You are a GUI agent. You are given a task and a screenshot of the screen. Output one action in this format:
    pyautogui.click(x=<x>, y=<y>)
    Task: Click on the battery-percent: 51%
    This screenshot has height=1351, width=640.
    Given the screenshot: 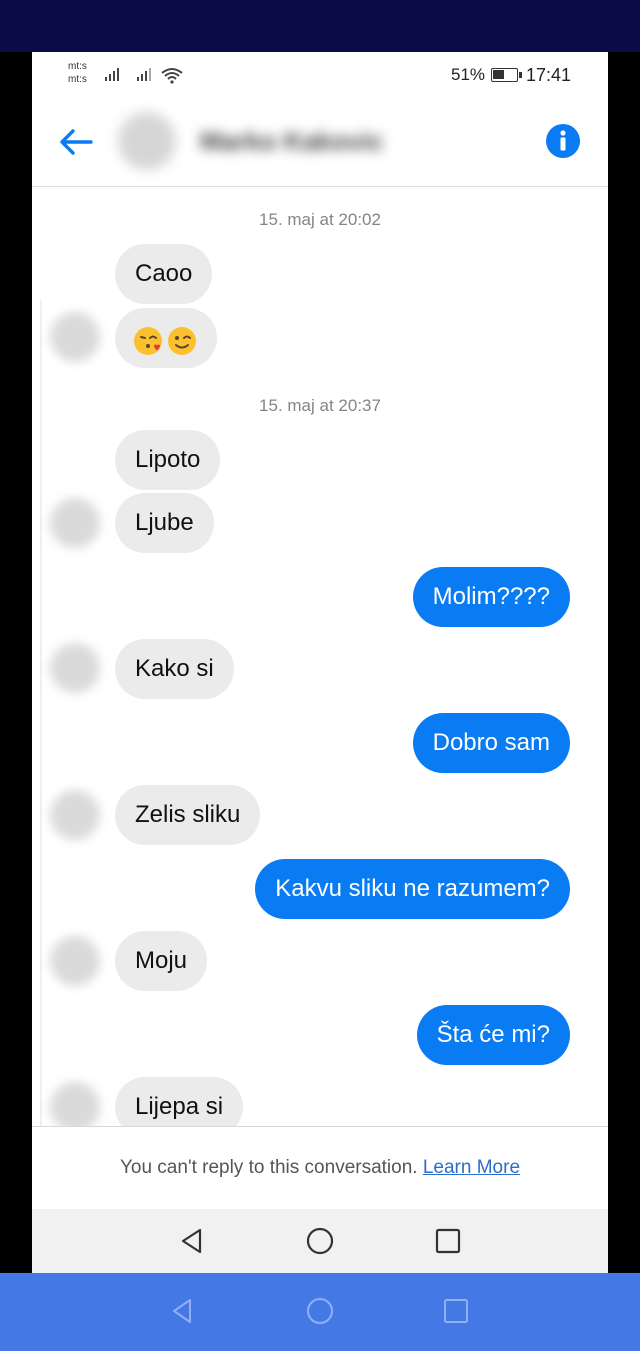 What is the action you would take?
    pyautogui.click(x=468, y=74)
    